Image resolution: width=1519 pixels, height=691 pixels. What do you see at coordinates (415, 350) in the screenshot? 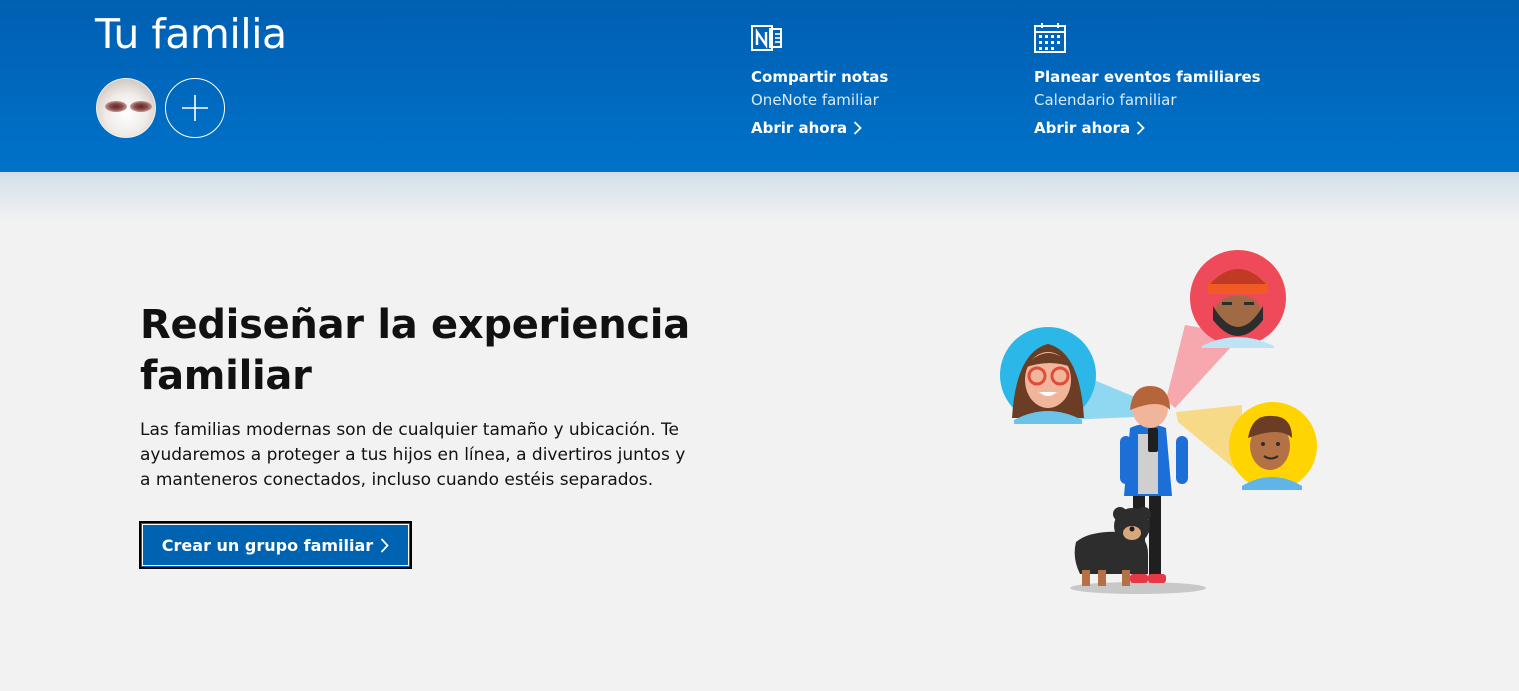
I see `hero-title: Rediseñar la experiencia familiar` at bounding box center [415, 350].